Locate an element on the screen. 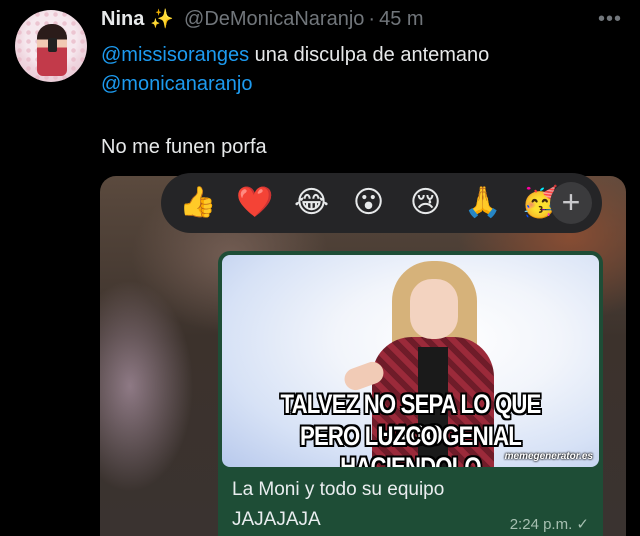  message-caption-line-2: JAJAJAJA is located at coordinates (276, 519).